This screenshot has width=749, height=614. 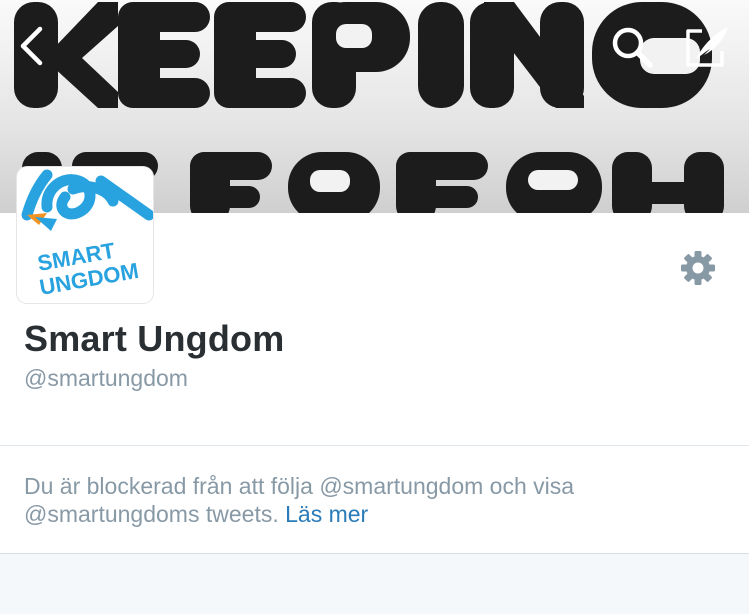 What do you see at coordinates (106, 378) in the screenshot?
I see `username-handle: @smartungdom` at bounding box center [106, 378].